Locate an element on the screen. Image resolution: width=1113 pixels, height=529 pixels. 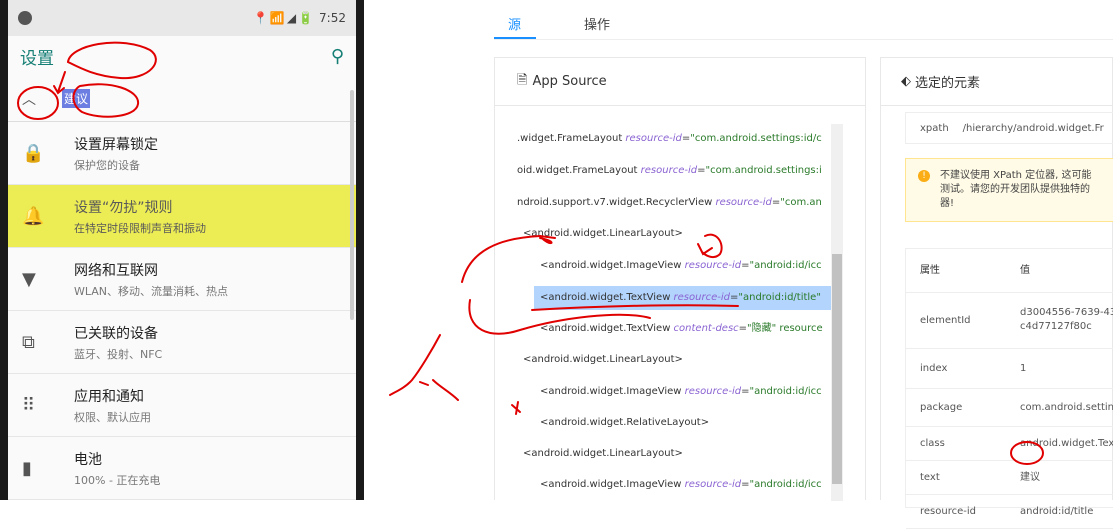
node-attr-value: "com.android.settings:i is located at coordinates (763, 170).